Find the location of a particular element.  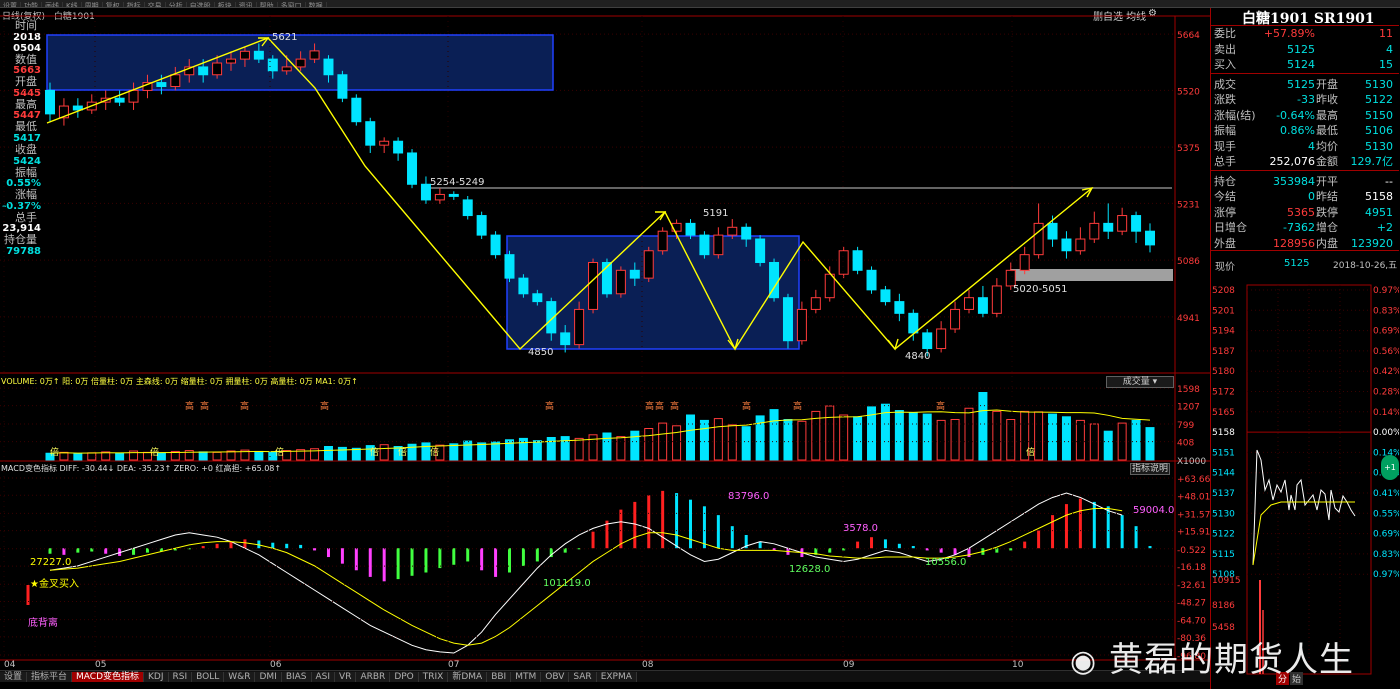

tab-11: ARBR is located at coordinates (373, 677).